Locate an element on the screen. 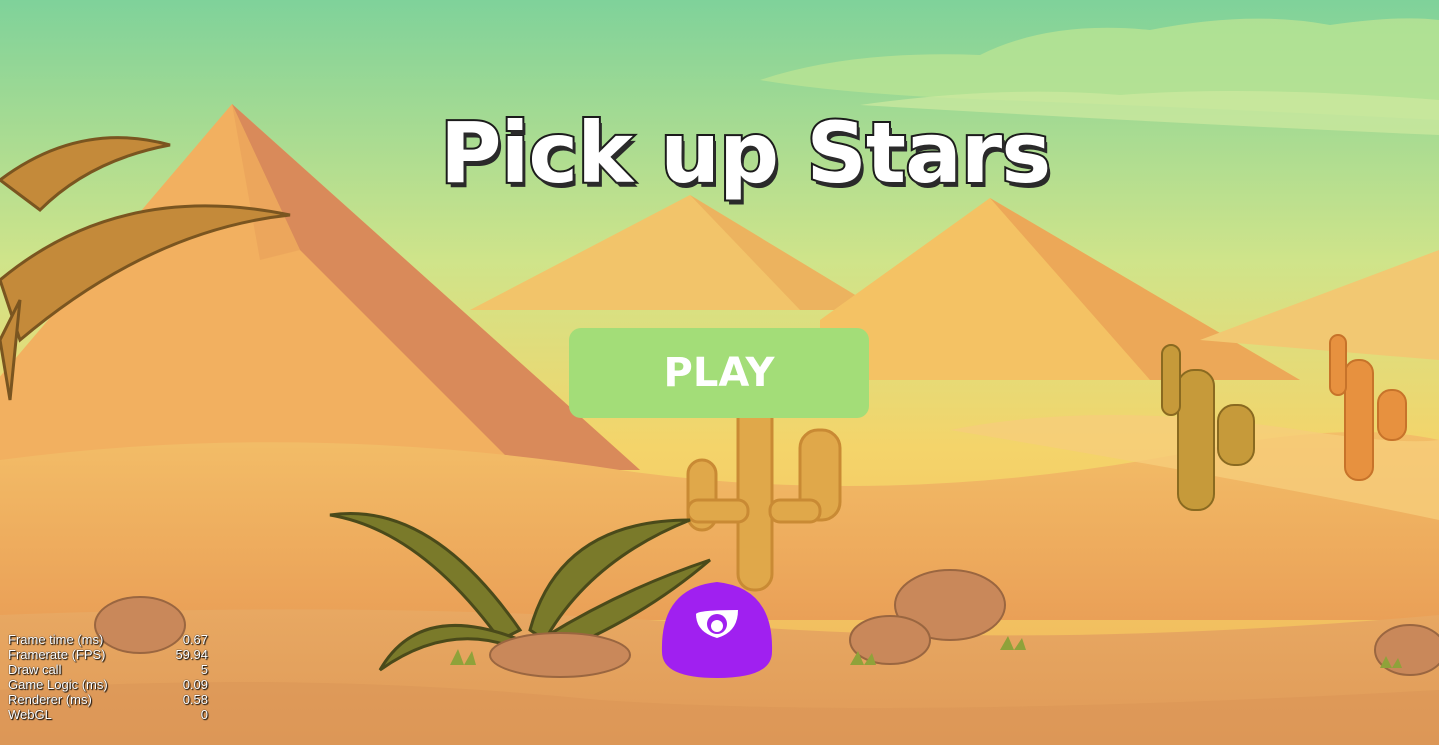 The width and height of the screenshot is (1439, 745). stat-row: Draw call 5 is located at coordinates (108, 669).